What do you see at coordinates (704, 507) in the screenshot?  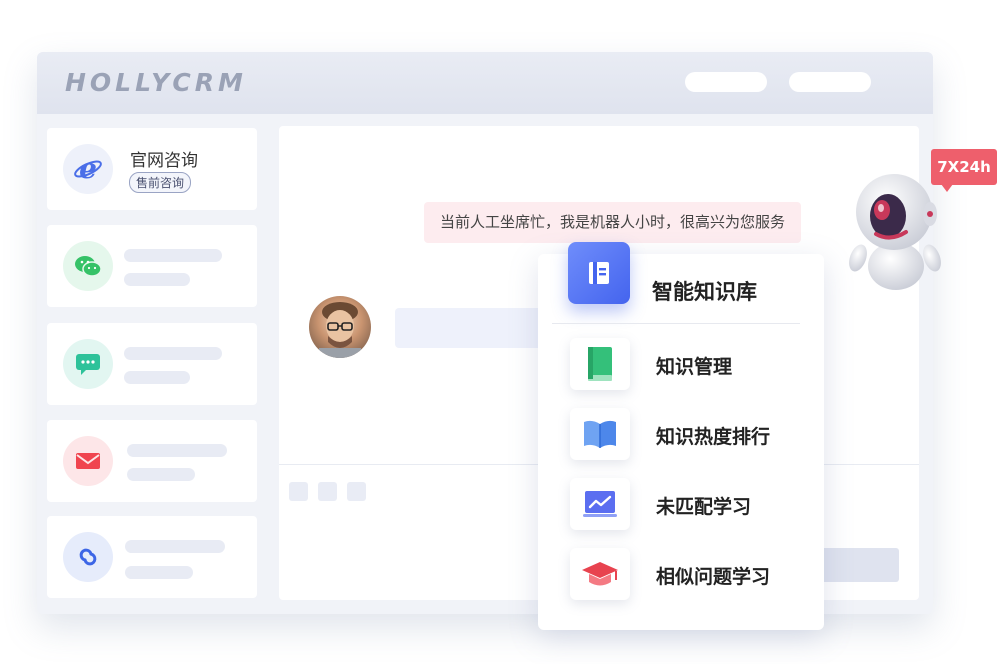 I see `menu-item-label: 未匹配学习` at bounding box center [704, 507].